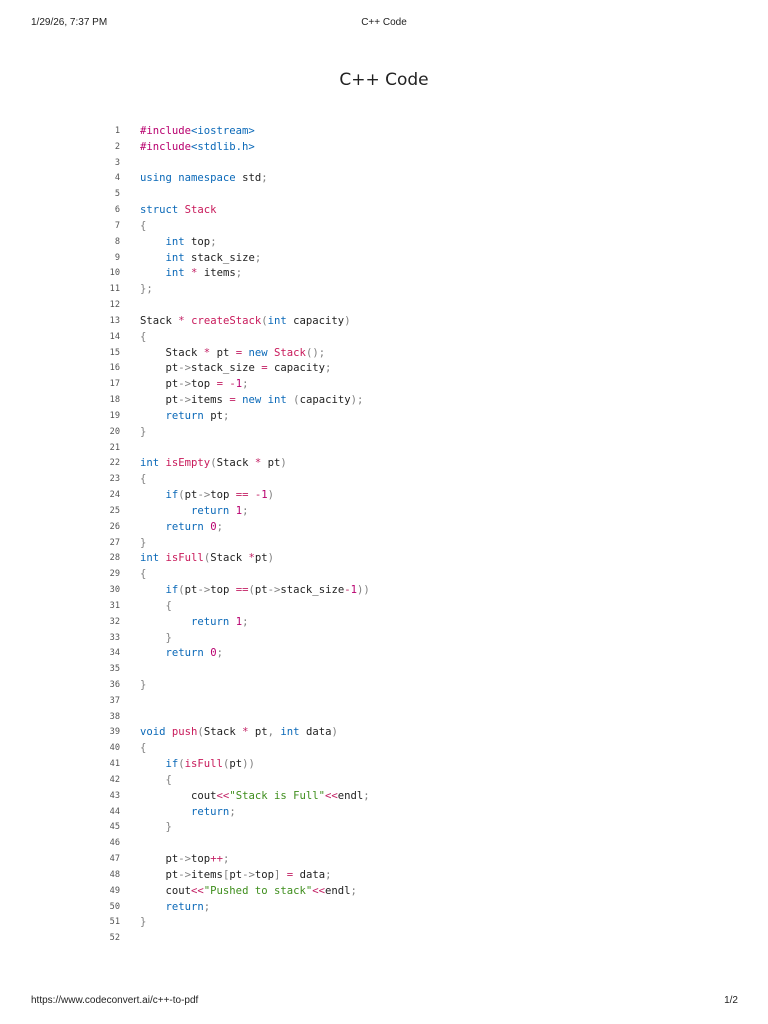  Describe the element at coordinates (191, 241) in the screenshot. I see `code-text: int top;` at that location.